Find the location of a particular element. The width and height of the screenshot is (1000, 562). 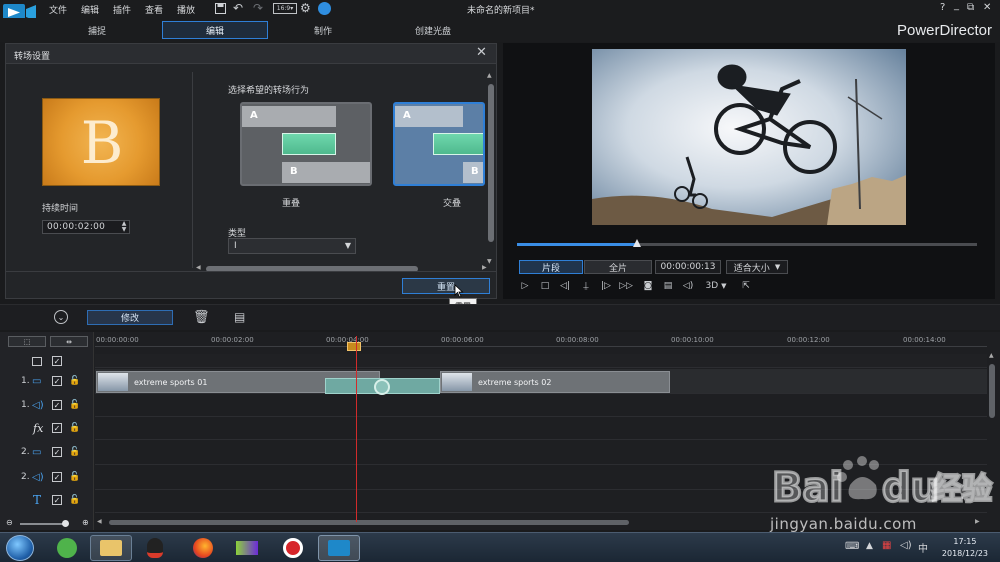

zoom-slider is located at coordinates (44, 523).